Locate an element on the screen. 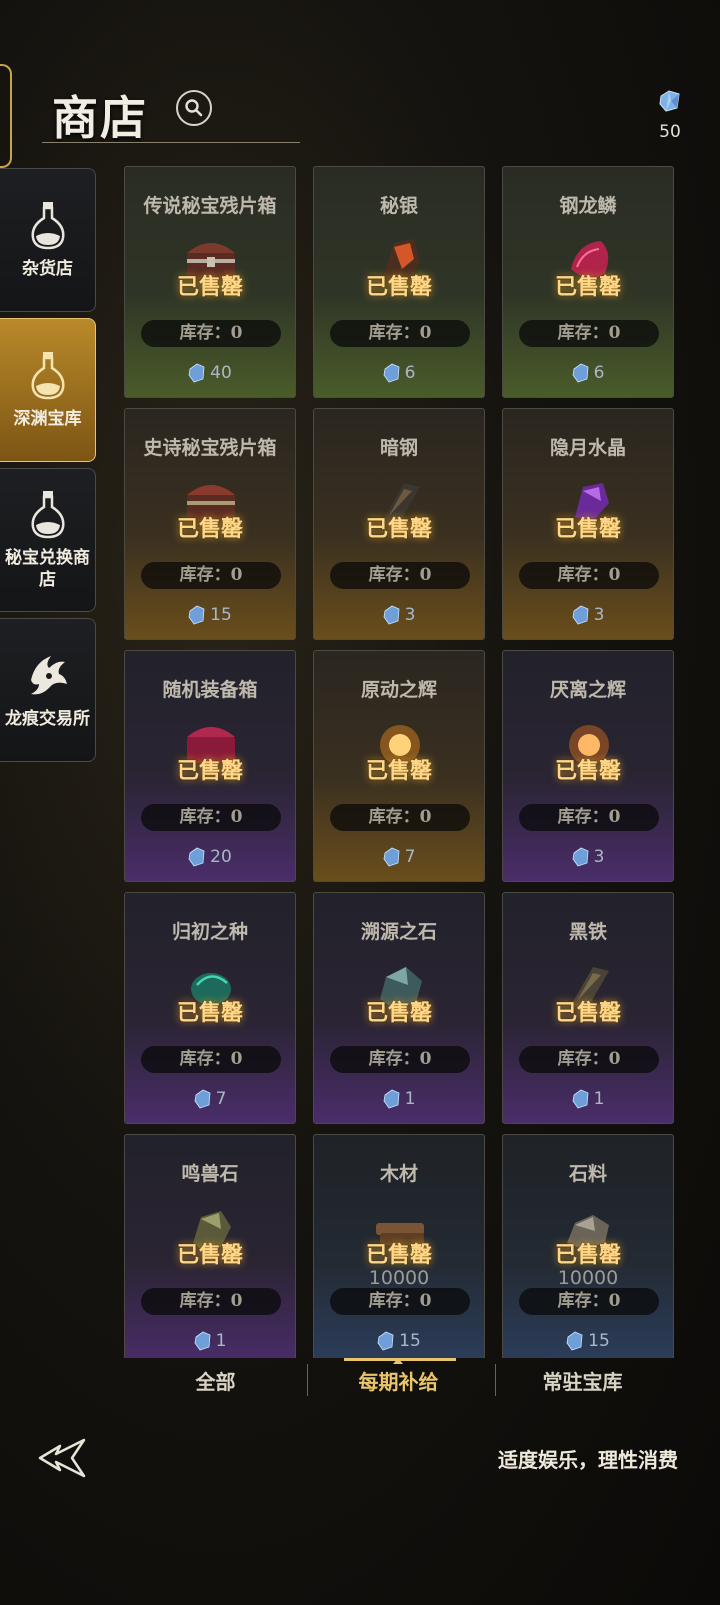 The image size is (720, 1605). shop-item-card: 暗钢 已售罄 库存：0 3 is located at coordinates (399, 524).